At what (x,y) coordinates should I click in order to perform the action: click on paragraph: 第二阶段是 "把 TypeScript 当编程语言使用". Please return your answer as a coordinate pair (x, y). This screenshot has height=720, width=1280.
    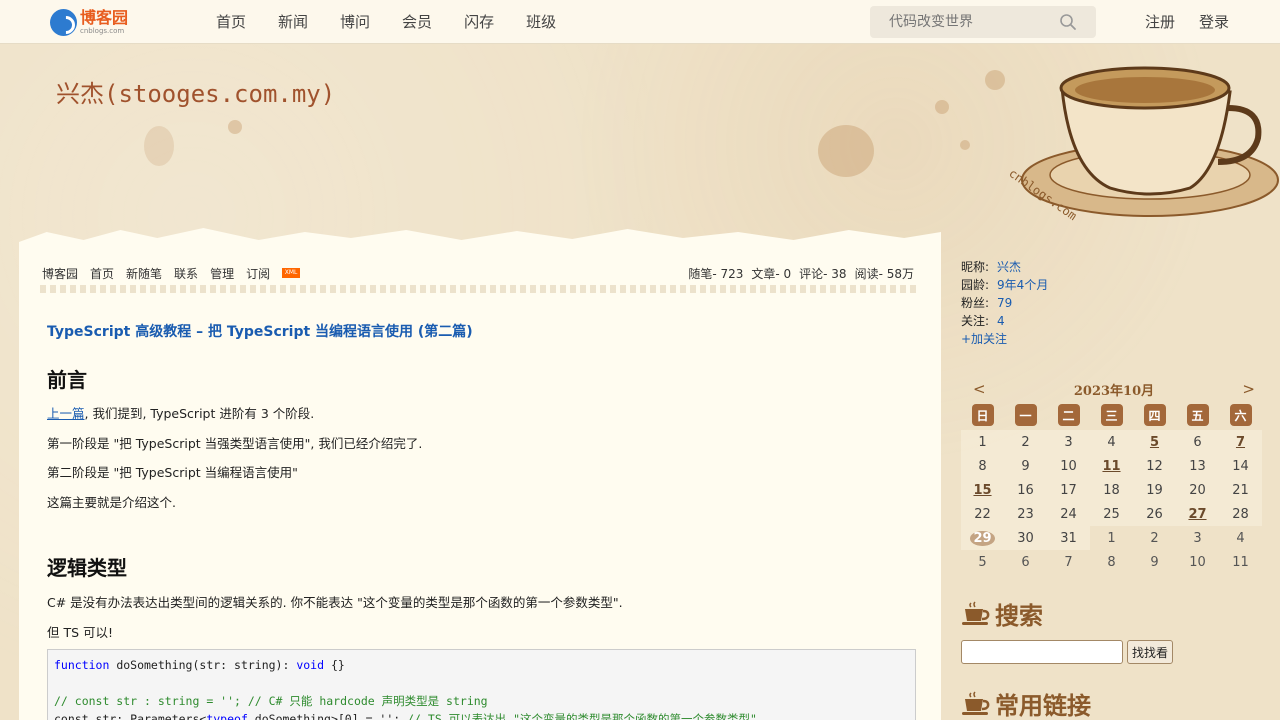
    Looking at the image, I should click on (172, 472).